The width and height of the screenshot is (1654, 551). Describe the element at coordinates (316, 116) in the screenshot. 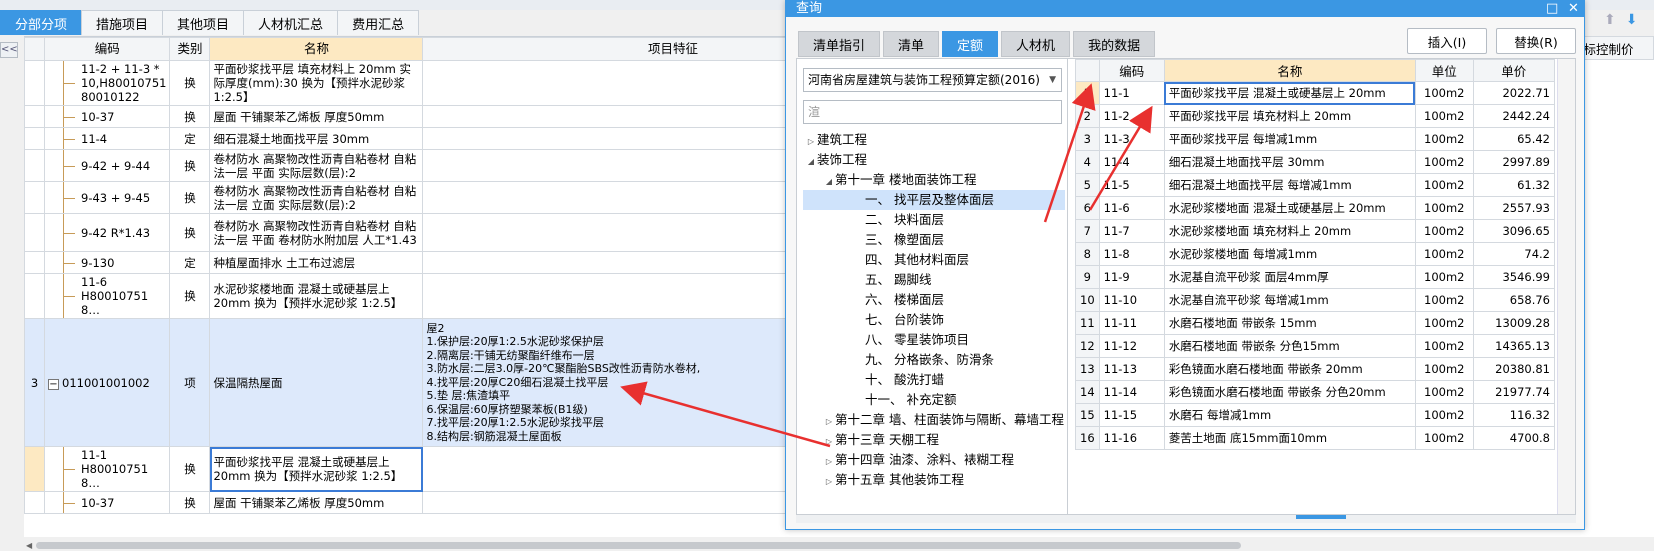

I see `row-name: 屋面 干铺聚苯乙烯板 厚度50mm` at that location.